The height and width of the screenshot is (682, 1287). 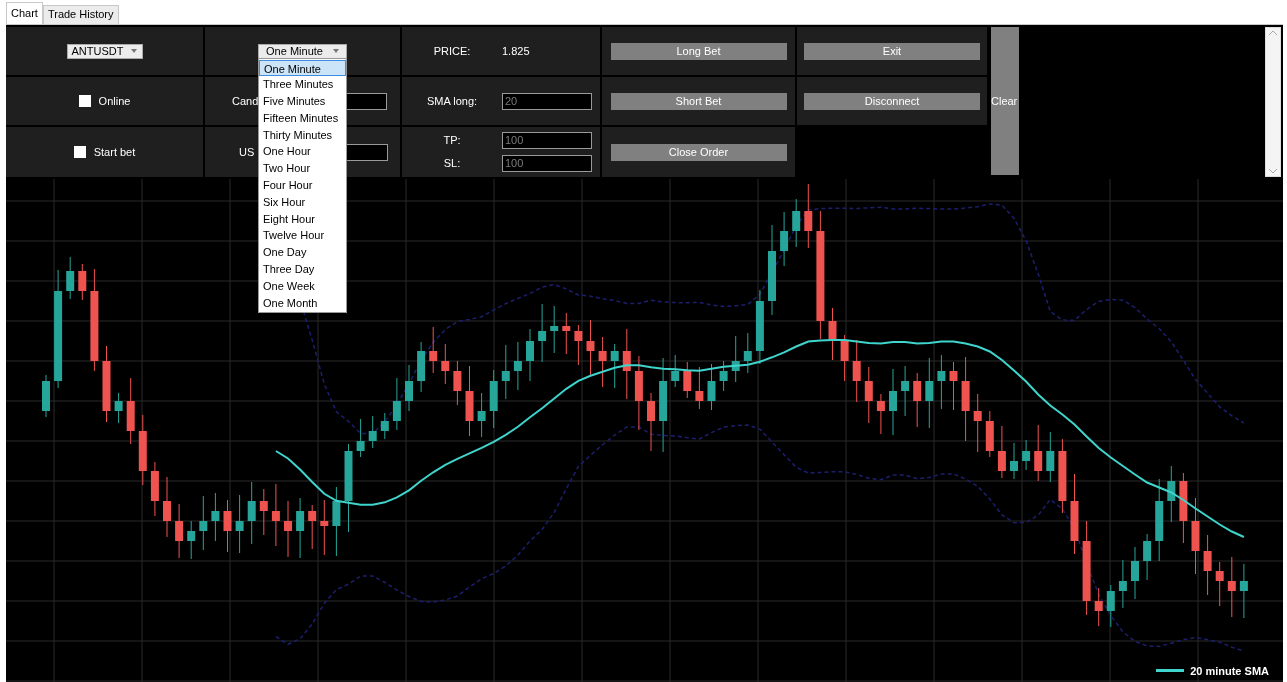 I want to click on checkbox-label: Start bet, so click(x=114, y=152).